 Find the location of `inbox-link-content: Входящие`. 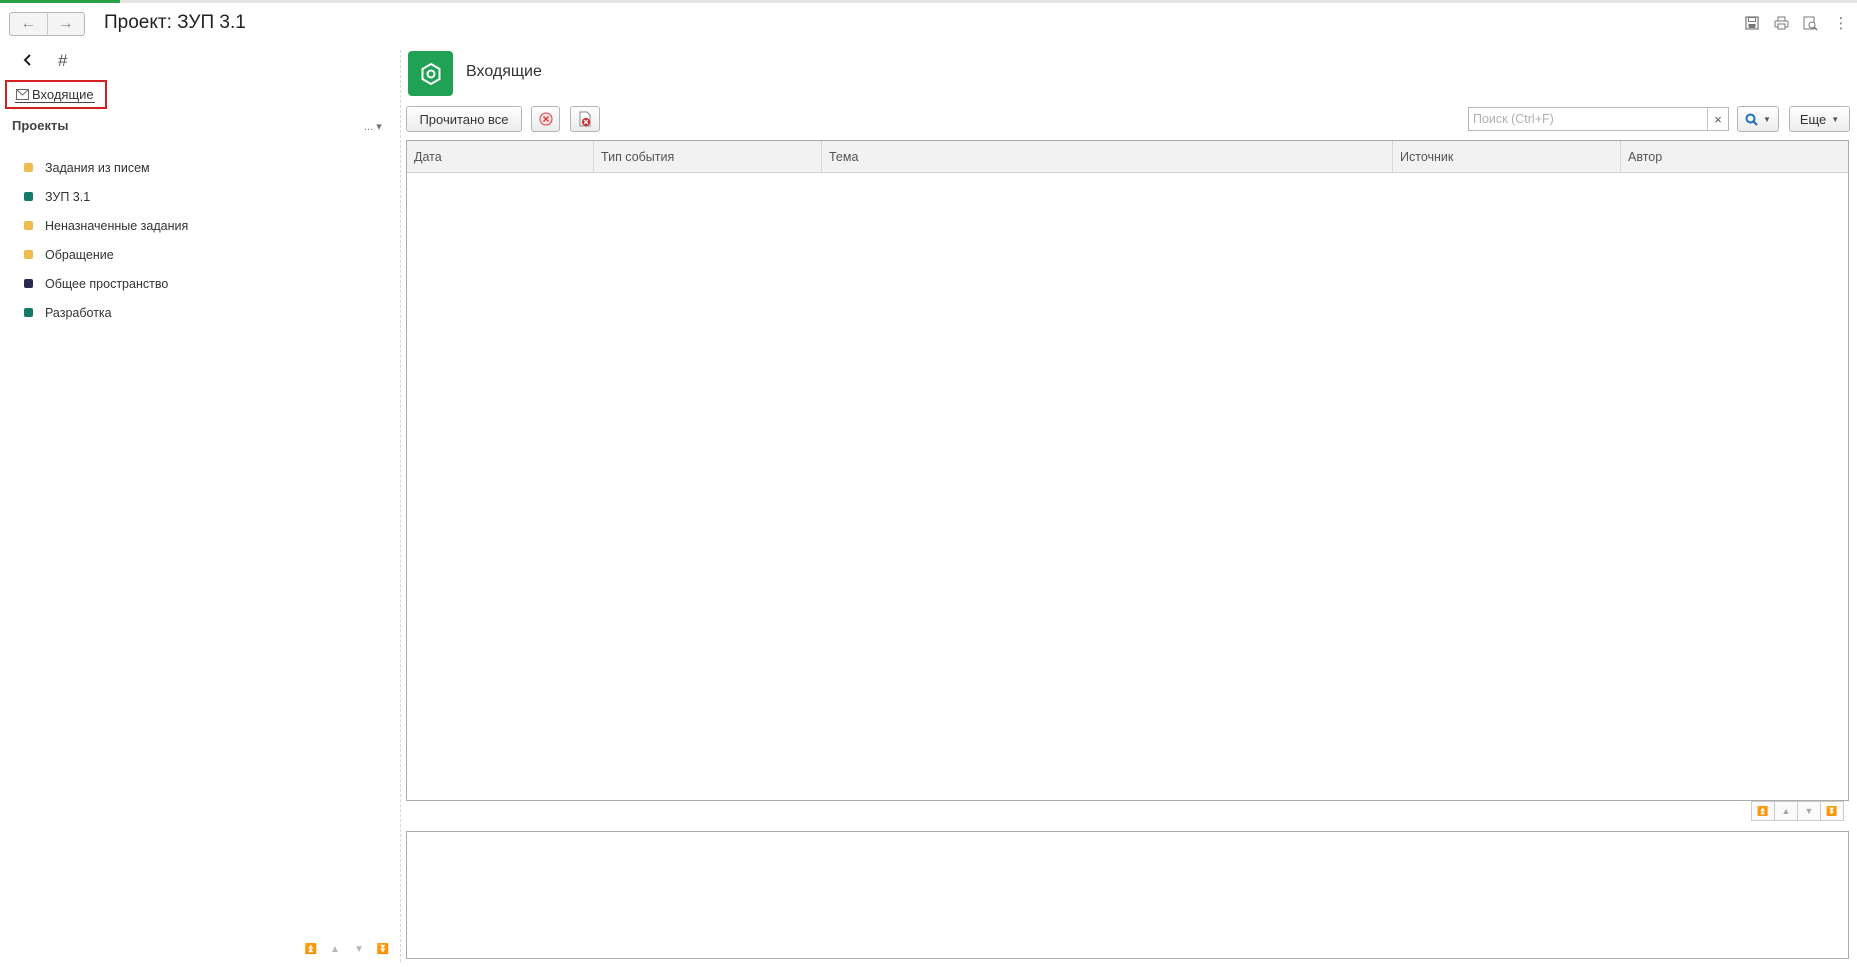

inbox-link-content: Входящие is located at coordinates (55, 95).